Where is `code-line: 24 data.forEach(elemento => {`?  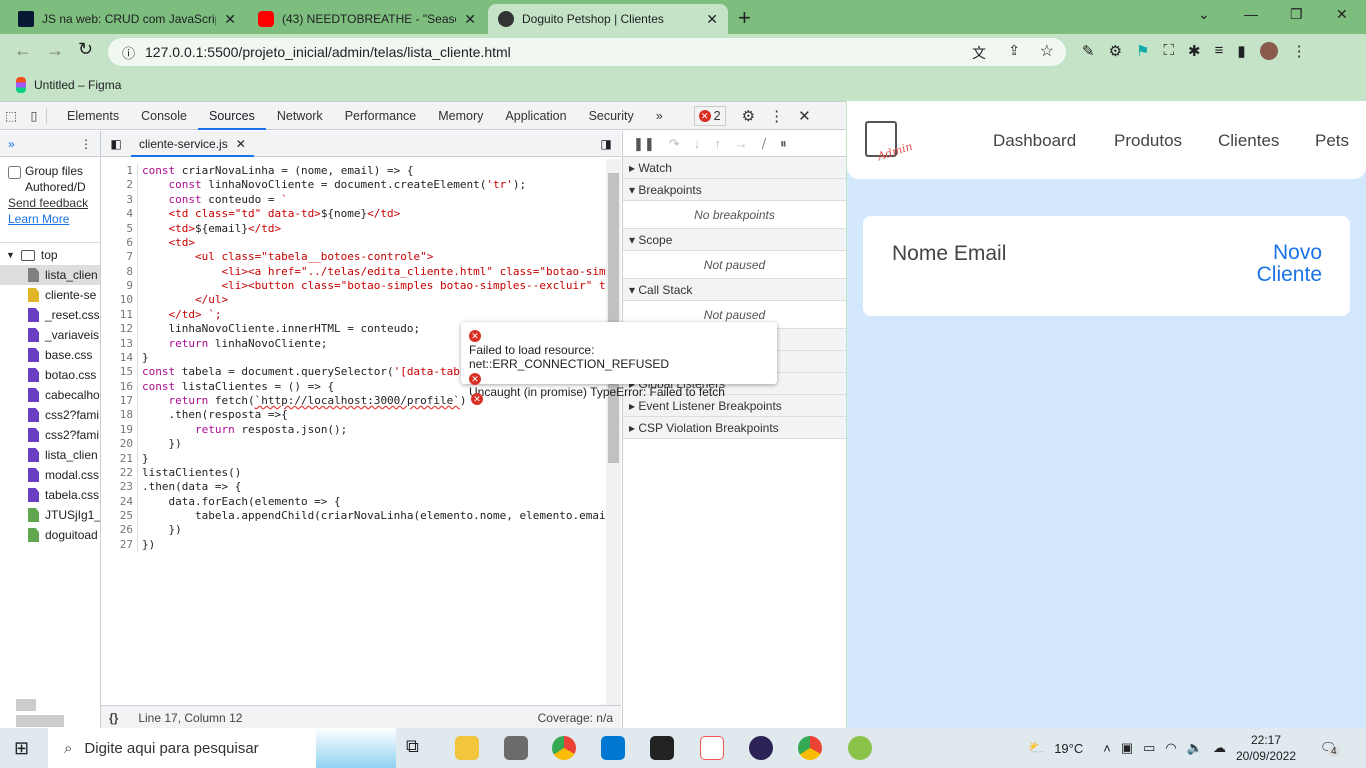 code-line: 24 data.forEach(elemento => { is located at coordinates (353, 501).